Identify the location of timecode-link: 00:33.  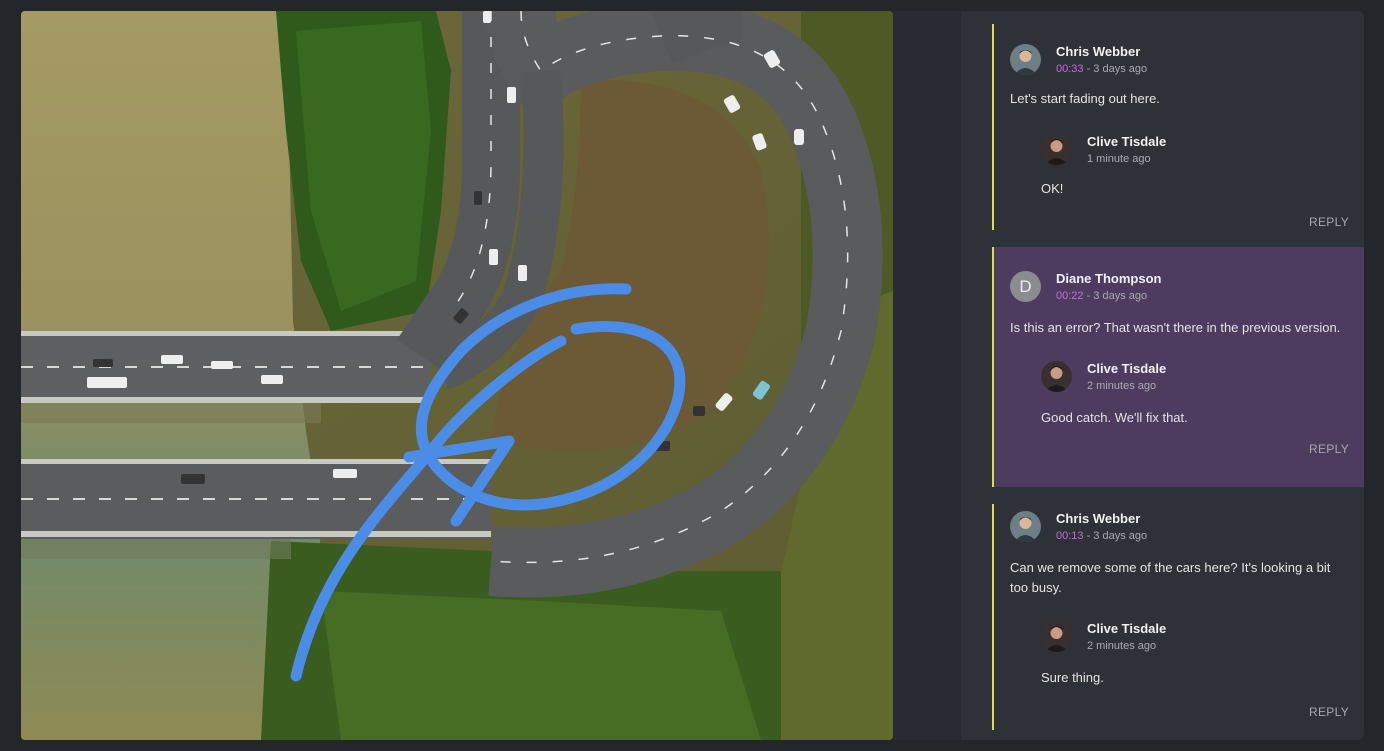
(1070, 69).